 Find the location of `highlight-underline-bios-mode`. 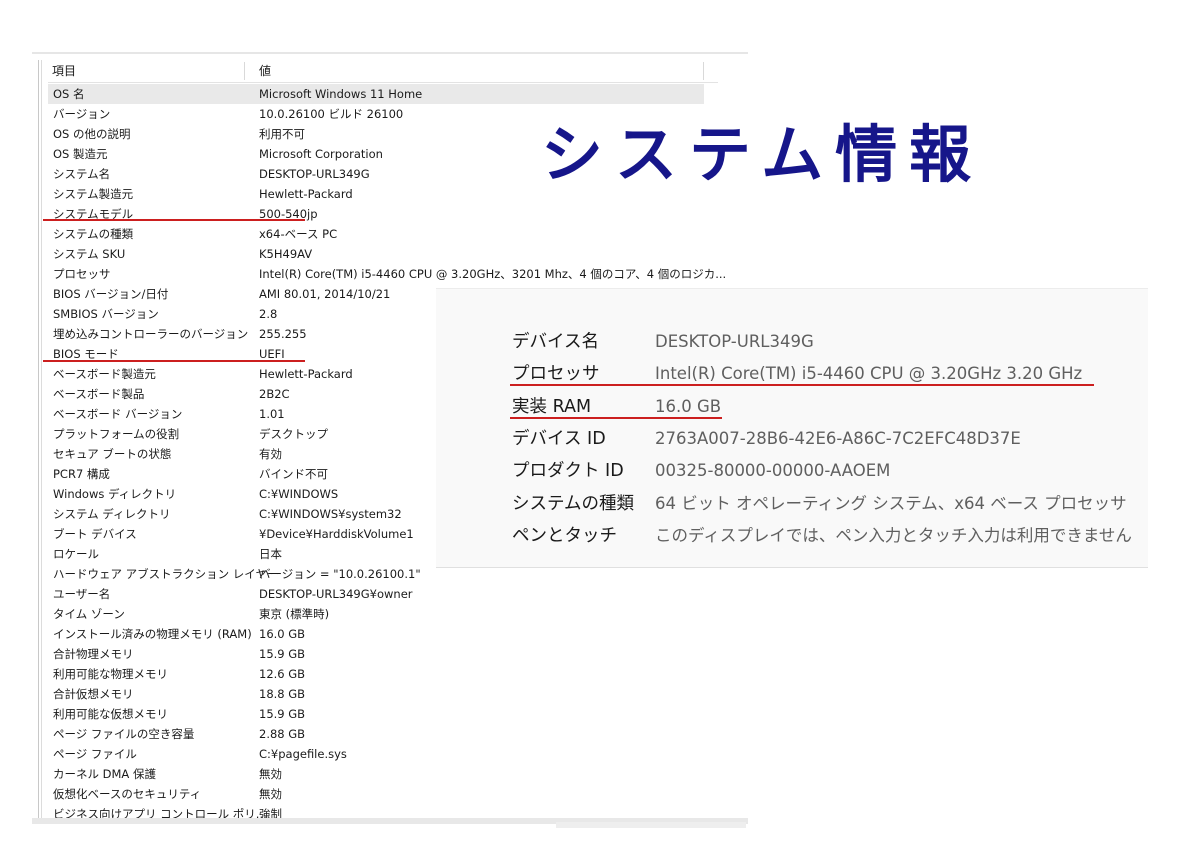

highlight-underline-bios-mode is located at coordinates (174, 361).